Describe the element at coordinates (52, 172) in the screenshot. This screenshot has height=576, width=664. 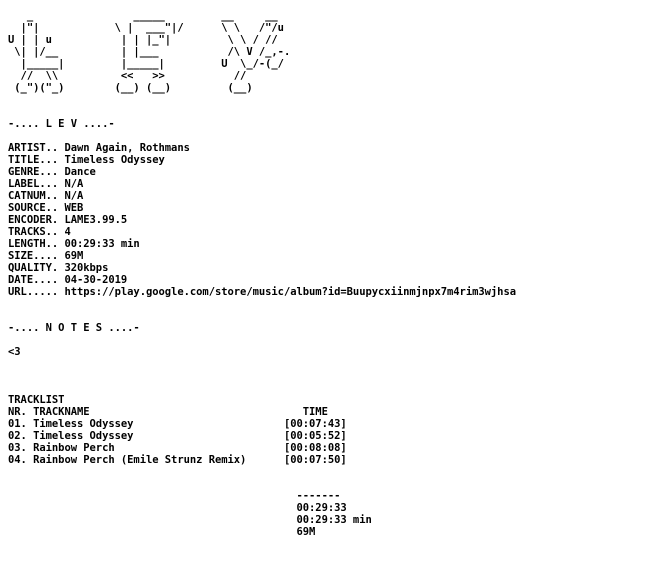
I see `genre-field: GENRE... Dance` at that location.